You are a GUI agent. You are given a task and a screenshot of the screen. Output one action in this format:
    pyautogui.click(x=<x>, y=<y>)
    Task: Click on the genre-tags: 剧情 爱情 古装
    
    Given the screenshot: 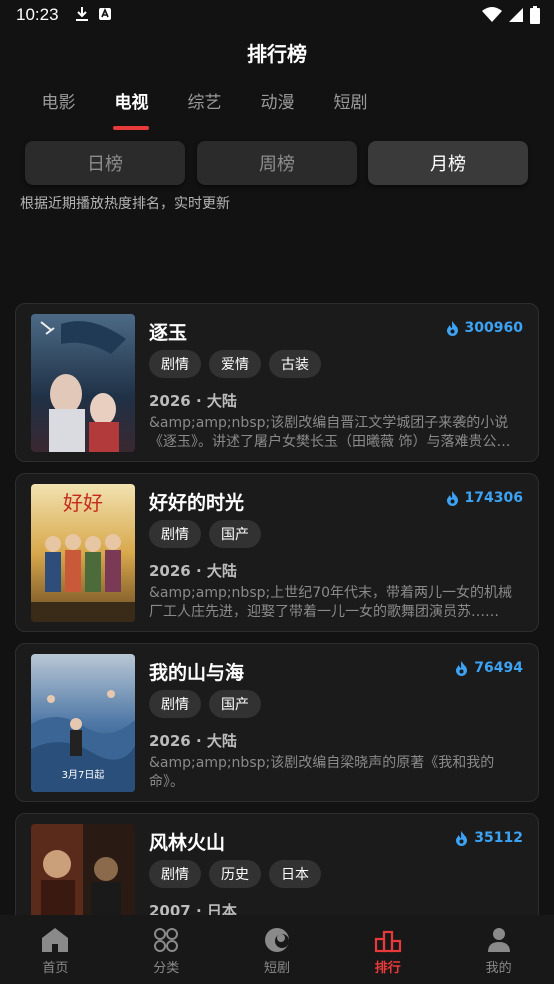 What is the action you would take?
    pyautogui.click(x=235, y=364)
    